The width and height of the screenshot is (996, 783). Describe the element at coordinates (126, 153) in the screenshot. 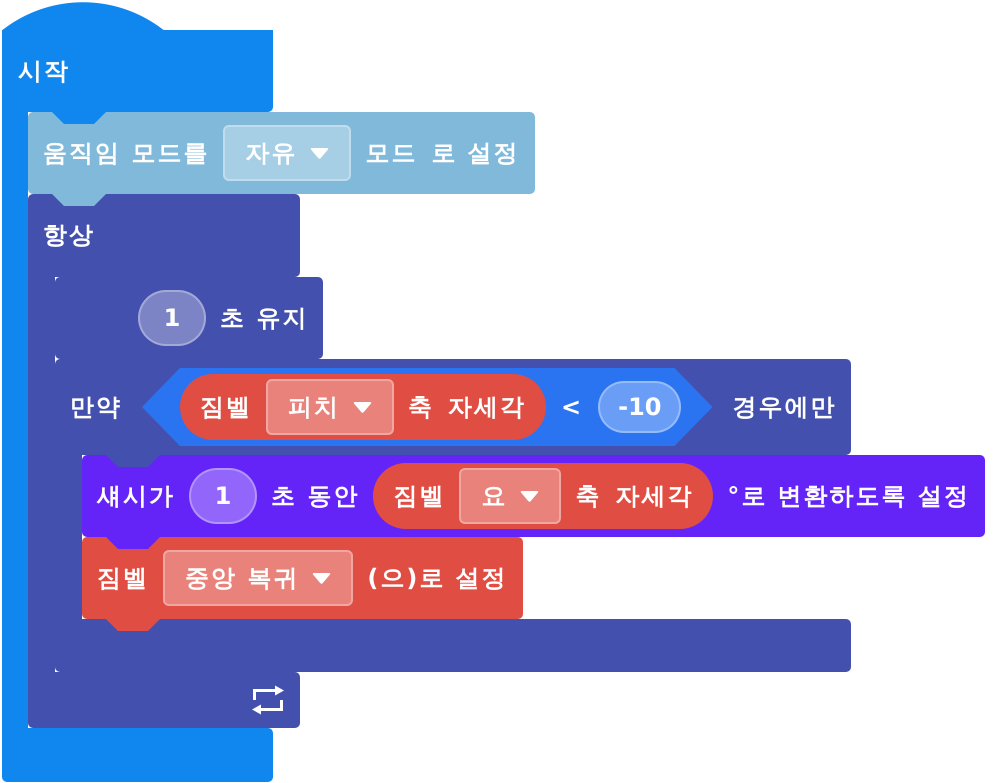

I see `block-label: 움직임 모드를` at that location.